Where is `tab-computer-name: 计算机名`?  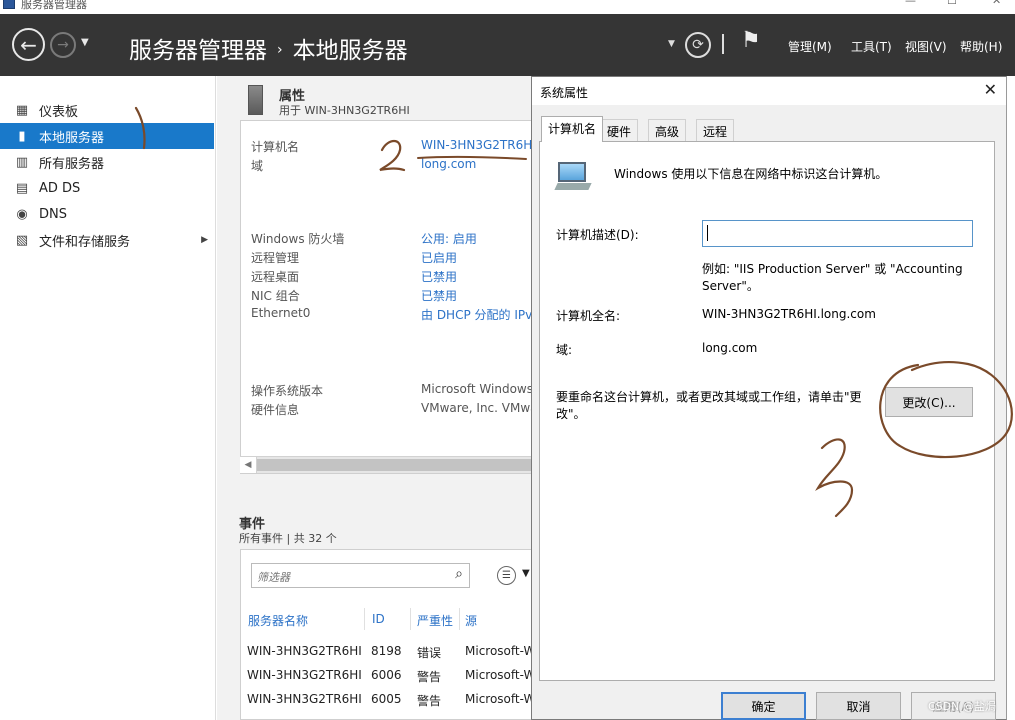 tab-computer-name: 计算机名 is located at coordinates (572, 129).